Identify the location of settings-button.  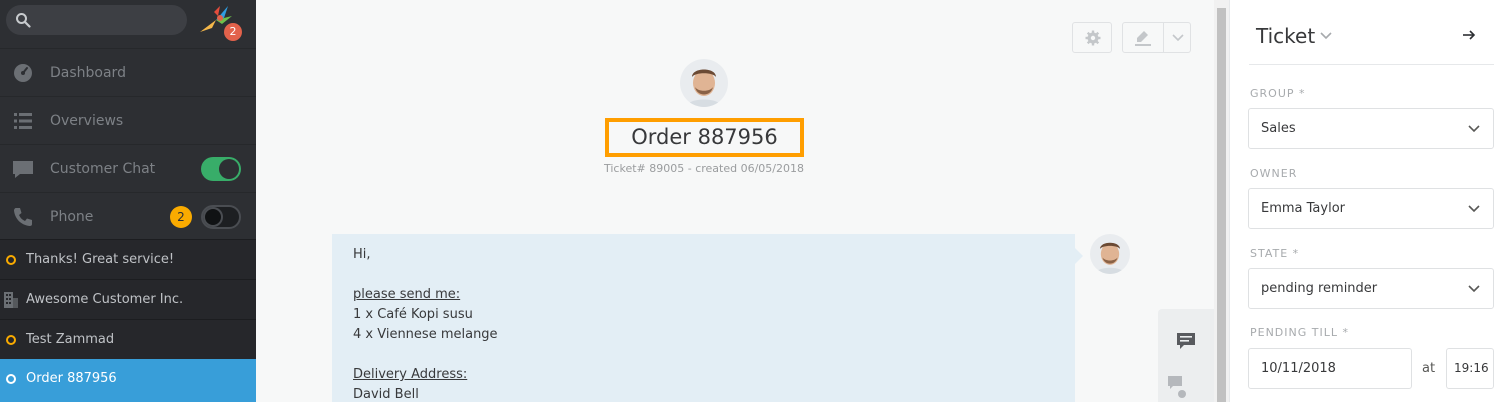
(1092, 37).